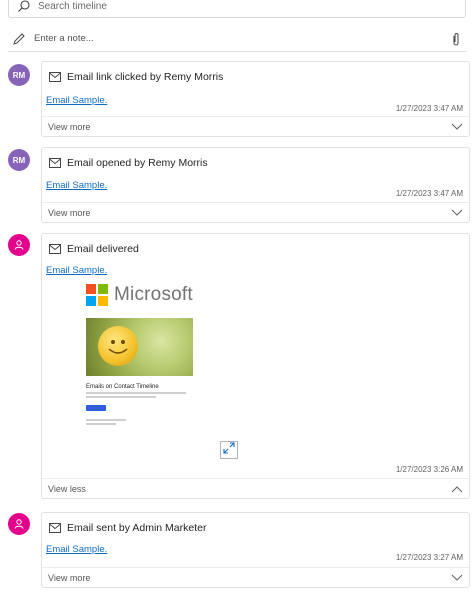 This screenshot has height=597, width=474. I want to click on activity-timestamp: 1/27/2023 3:27 AM, so click(429, 557).